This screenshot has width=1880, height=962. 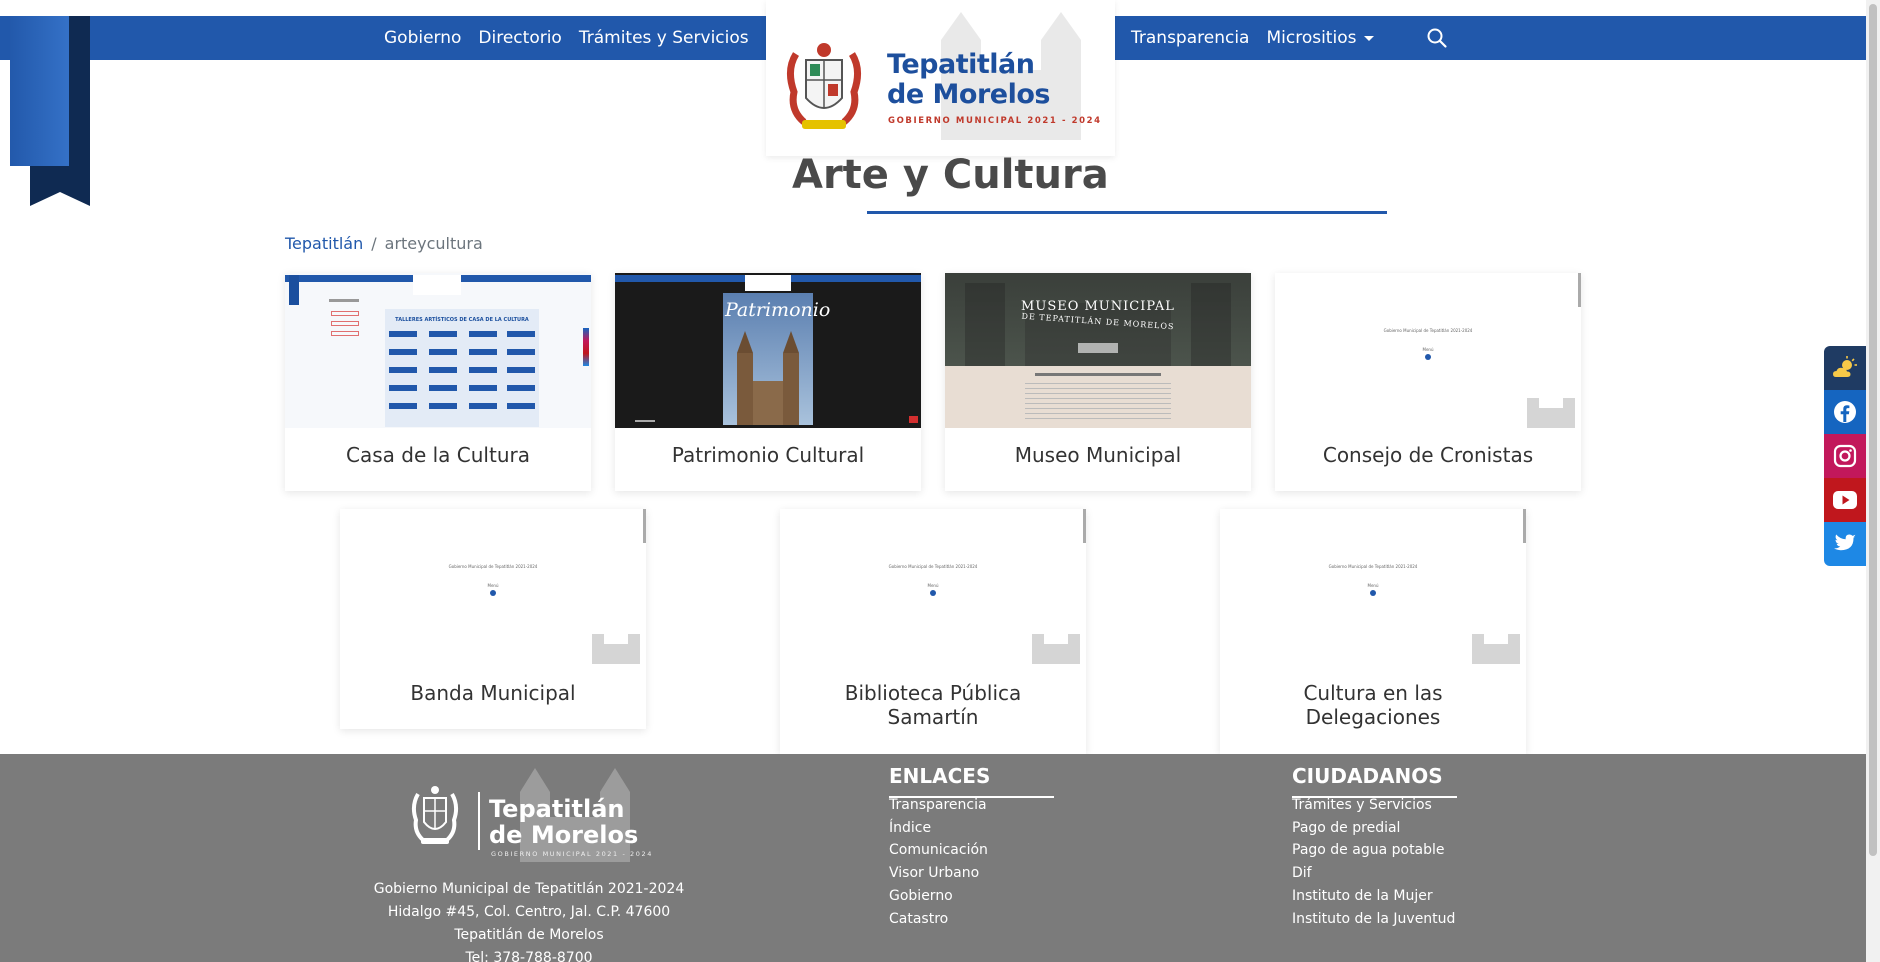 I want to click on chevron-down-icon, so click(x=1369, y=38).